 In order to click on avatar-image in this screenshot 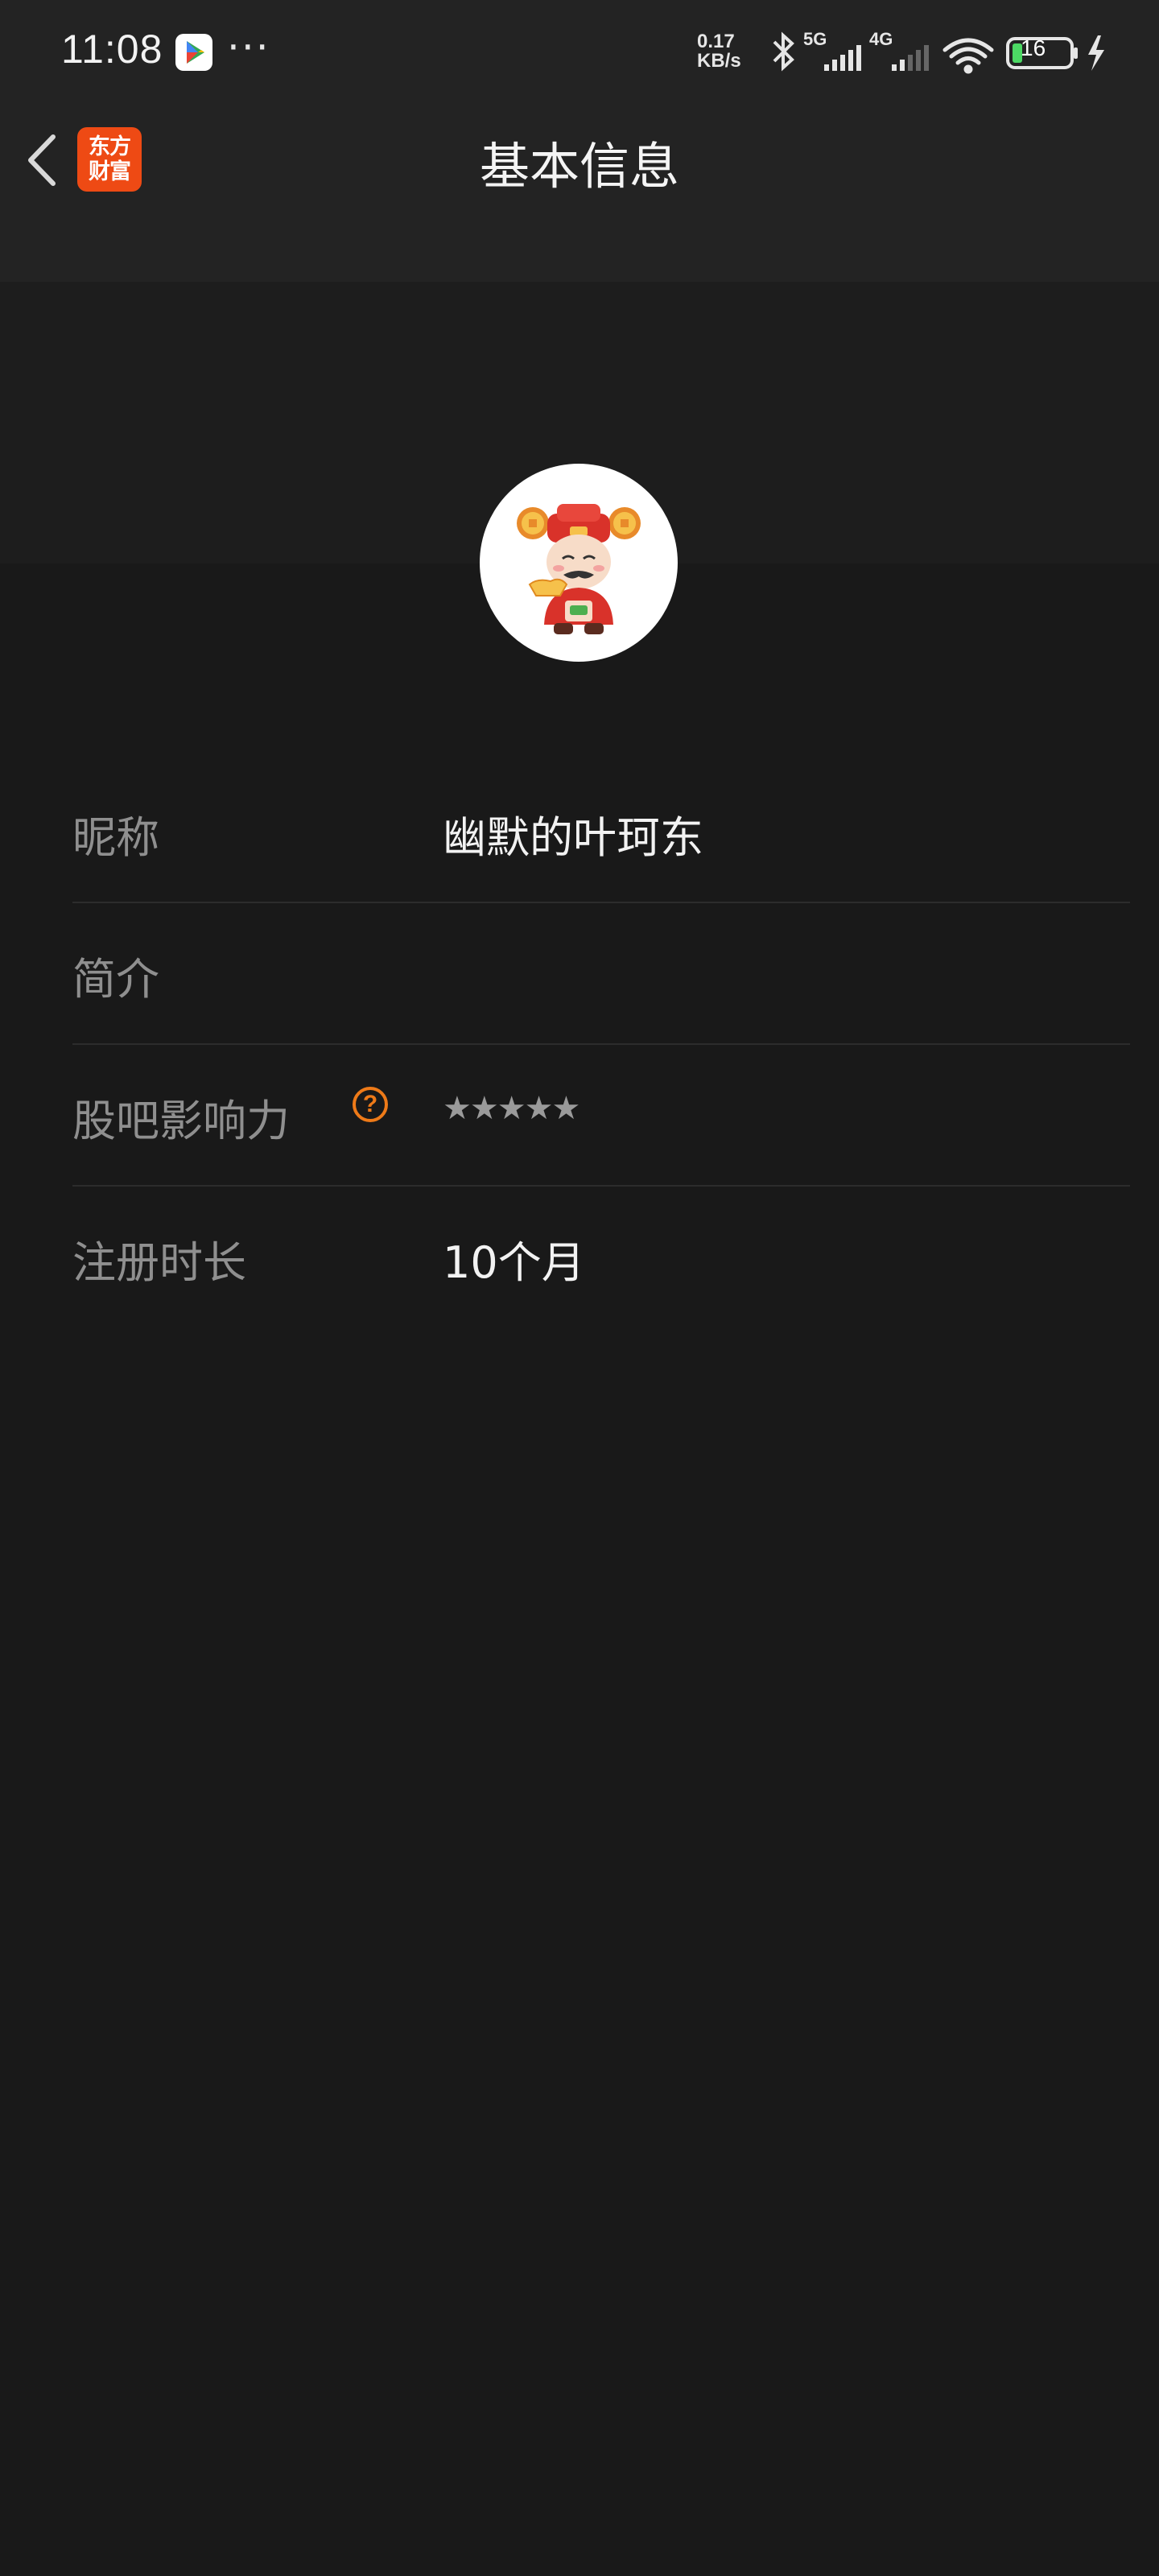, I will do `click(579, 569)`.